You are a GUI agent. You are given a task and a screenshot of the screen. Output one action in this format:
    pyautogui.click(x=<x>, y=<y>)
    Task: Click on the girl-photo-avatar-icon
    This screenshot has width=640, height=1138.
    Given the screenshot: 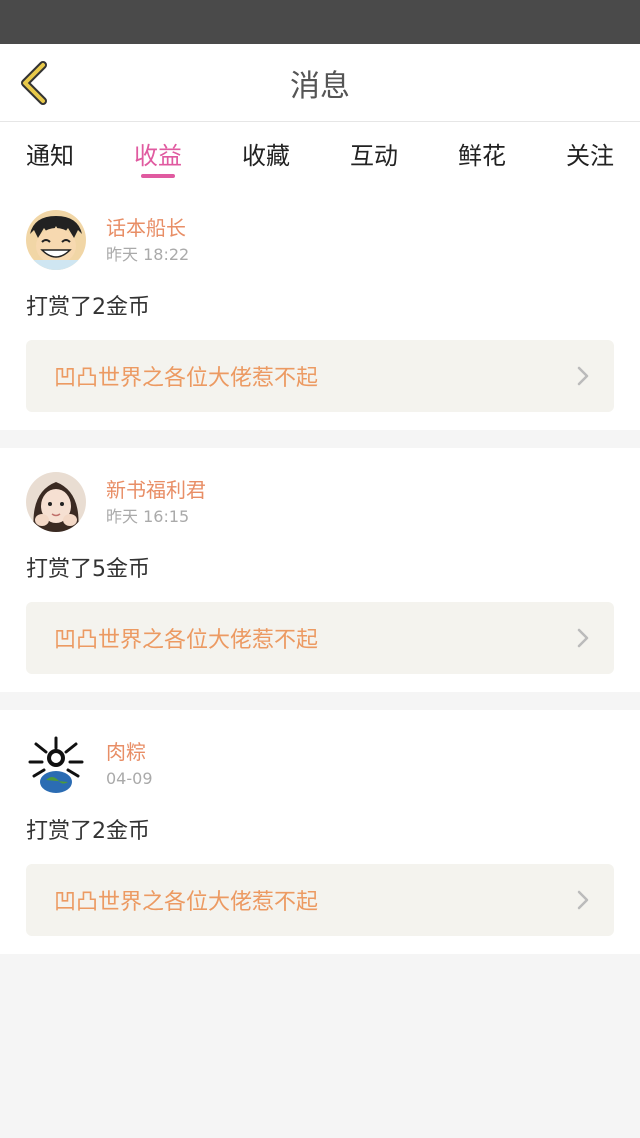 What is the action you would take?
    pyautogui.click(x=56, y=502)
    